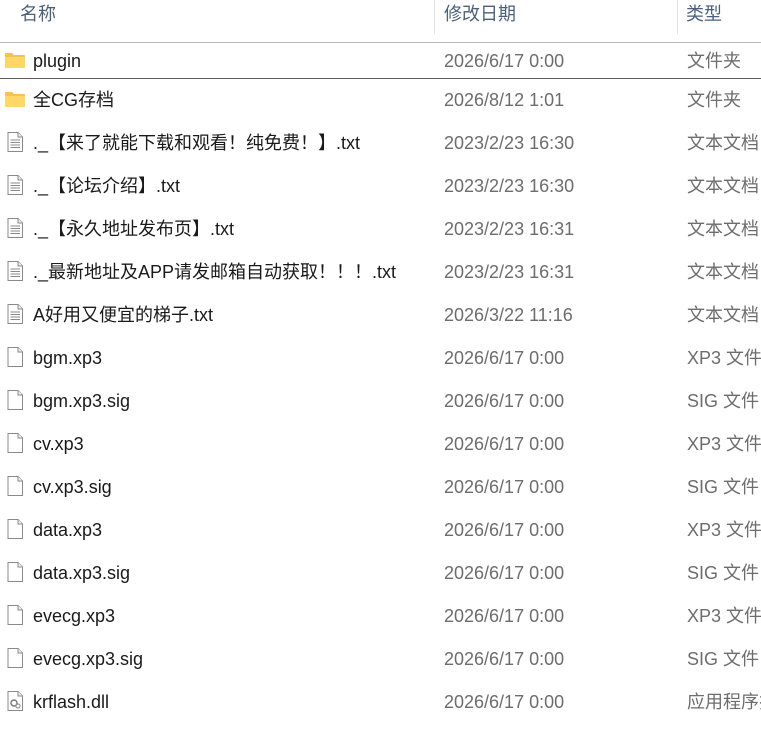  Describe the element at coordinates (724, 702) in the screenshot. I see `file-type: 应用程序扩` at that location.